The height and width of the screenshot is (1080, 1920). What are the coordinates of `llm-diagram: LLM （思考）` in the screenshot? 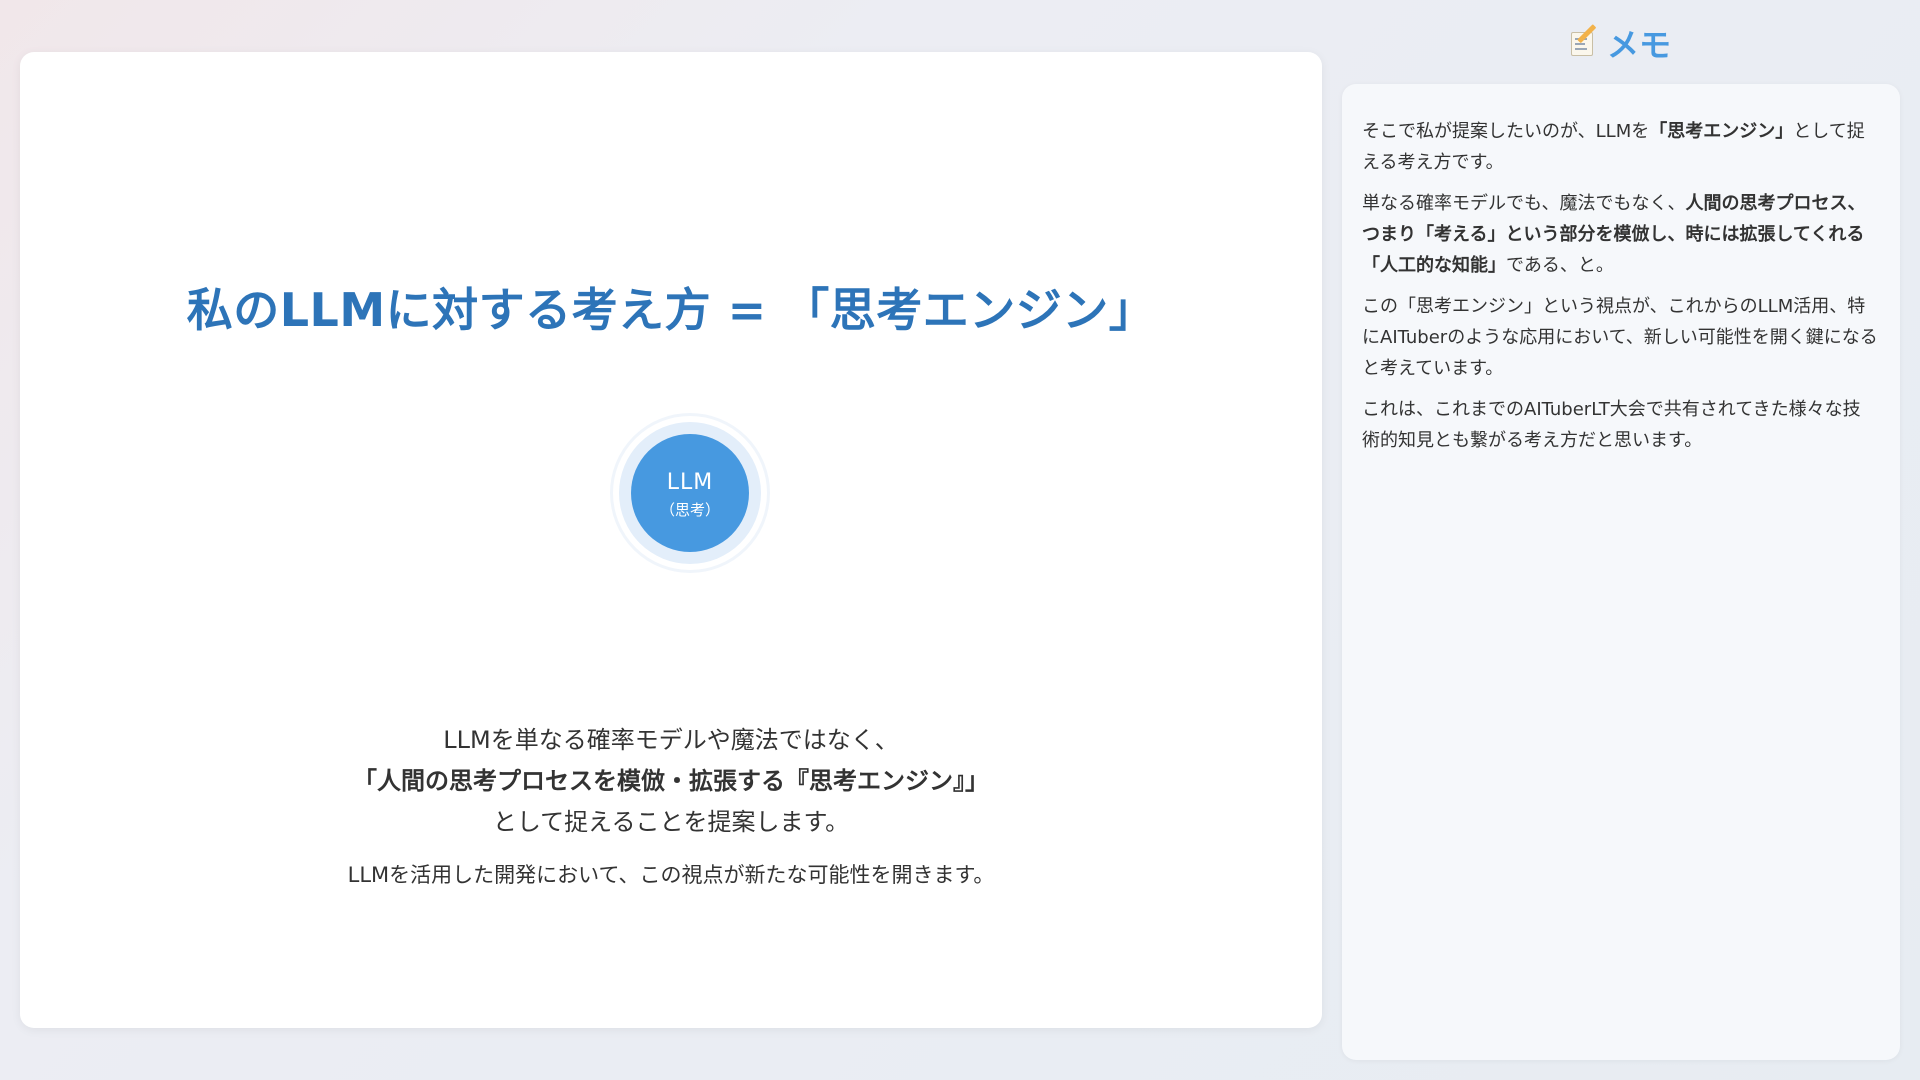 It's located at (690, 493).